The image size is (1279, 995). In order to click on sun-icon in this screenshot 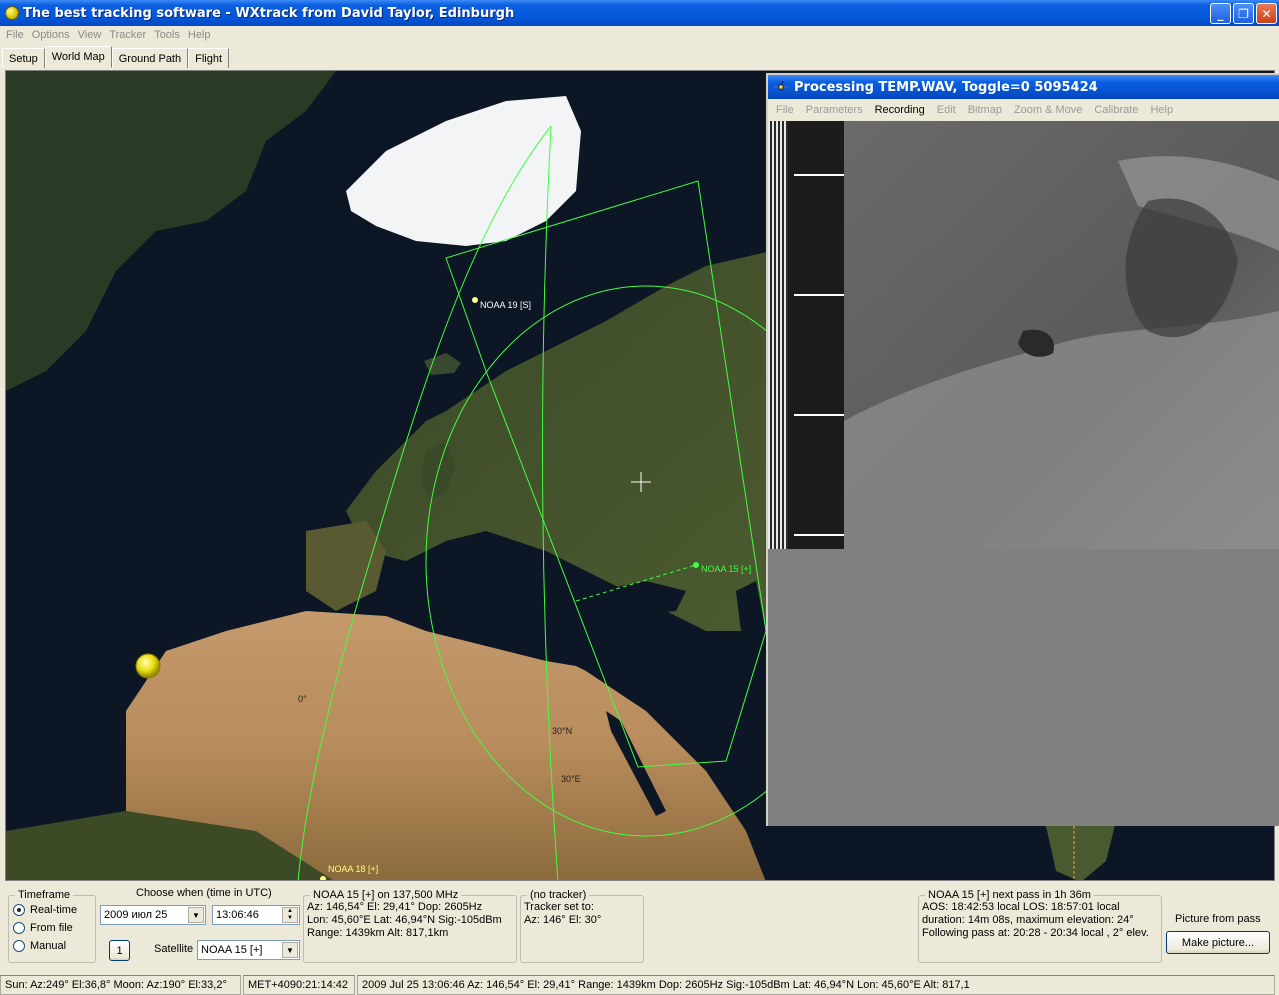, I will do `click(148, 666)`.